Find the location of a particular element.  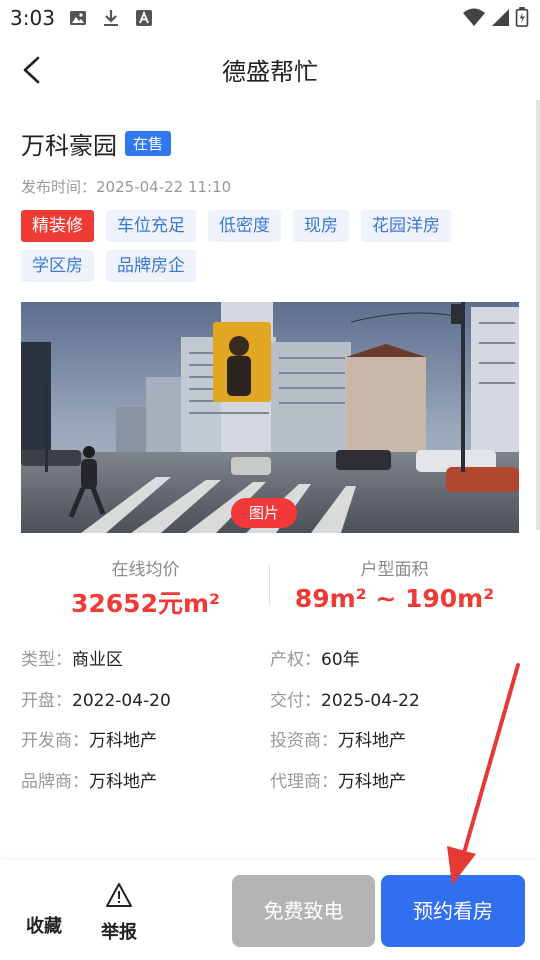

info-row: 开发商：万科地产 is located at coordinates (89, 738).